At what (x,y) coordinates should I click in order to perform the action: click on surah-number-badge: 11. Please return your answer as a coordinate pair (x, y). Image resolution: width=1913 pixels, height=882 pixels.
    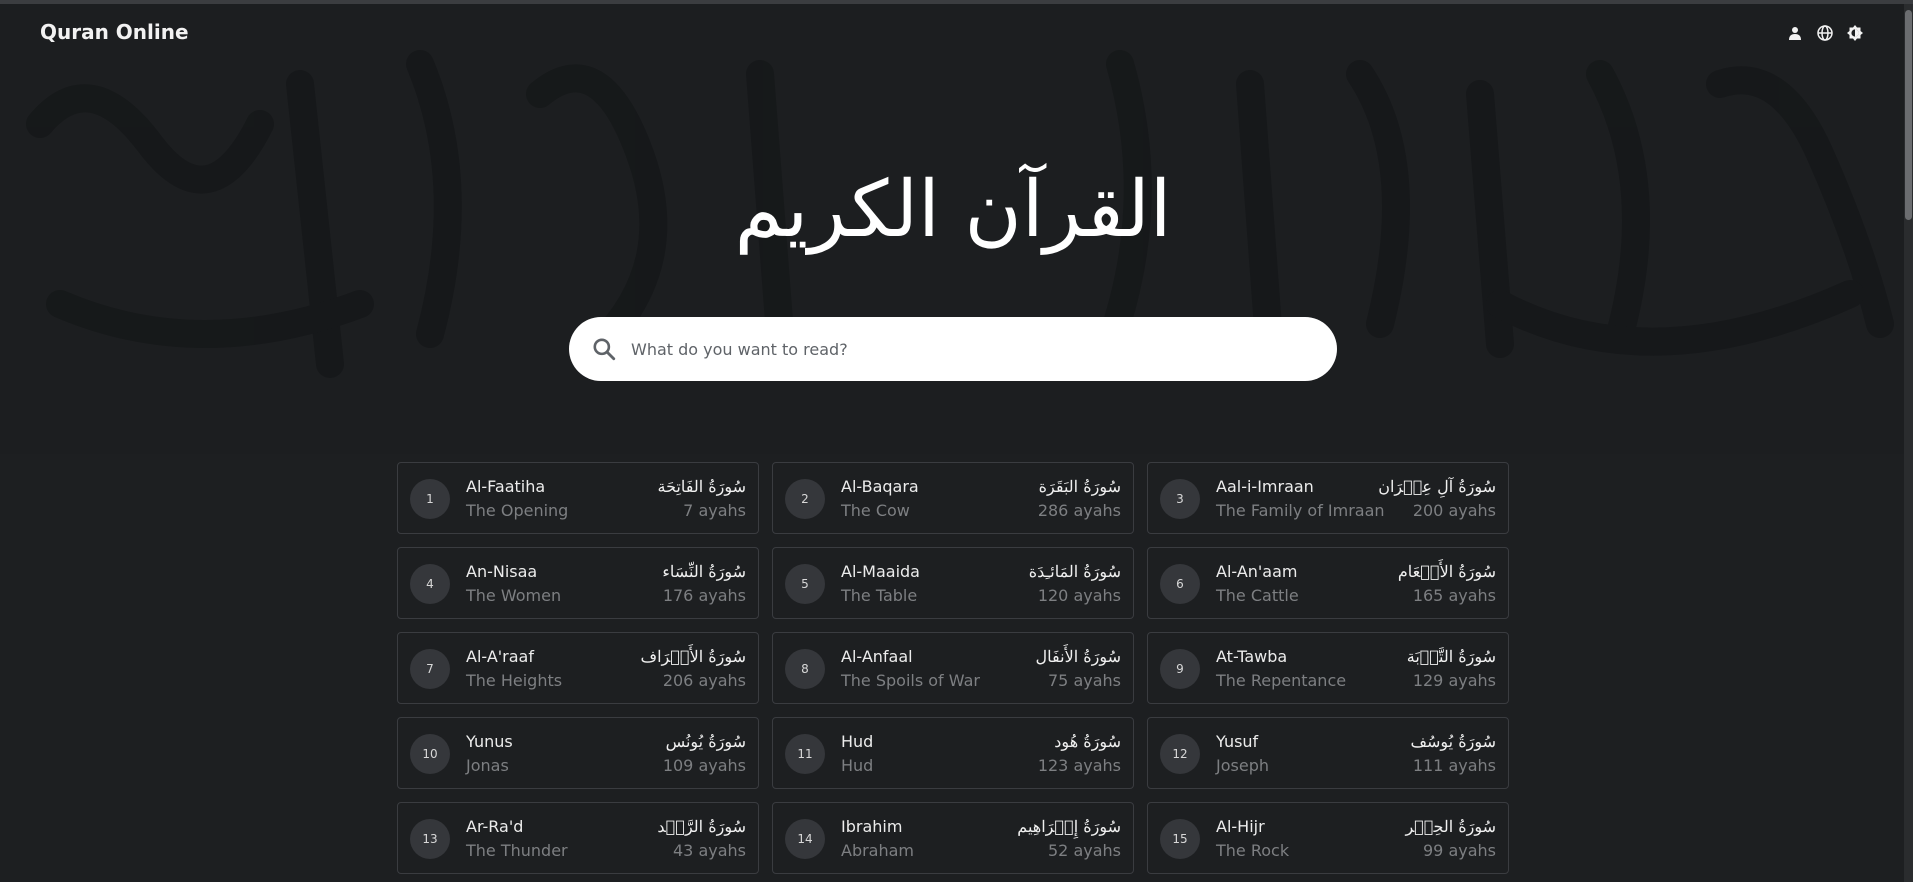
    Looking at the image, I should click on (805, 754).